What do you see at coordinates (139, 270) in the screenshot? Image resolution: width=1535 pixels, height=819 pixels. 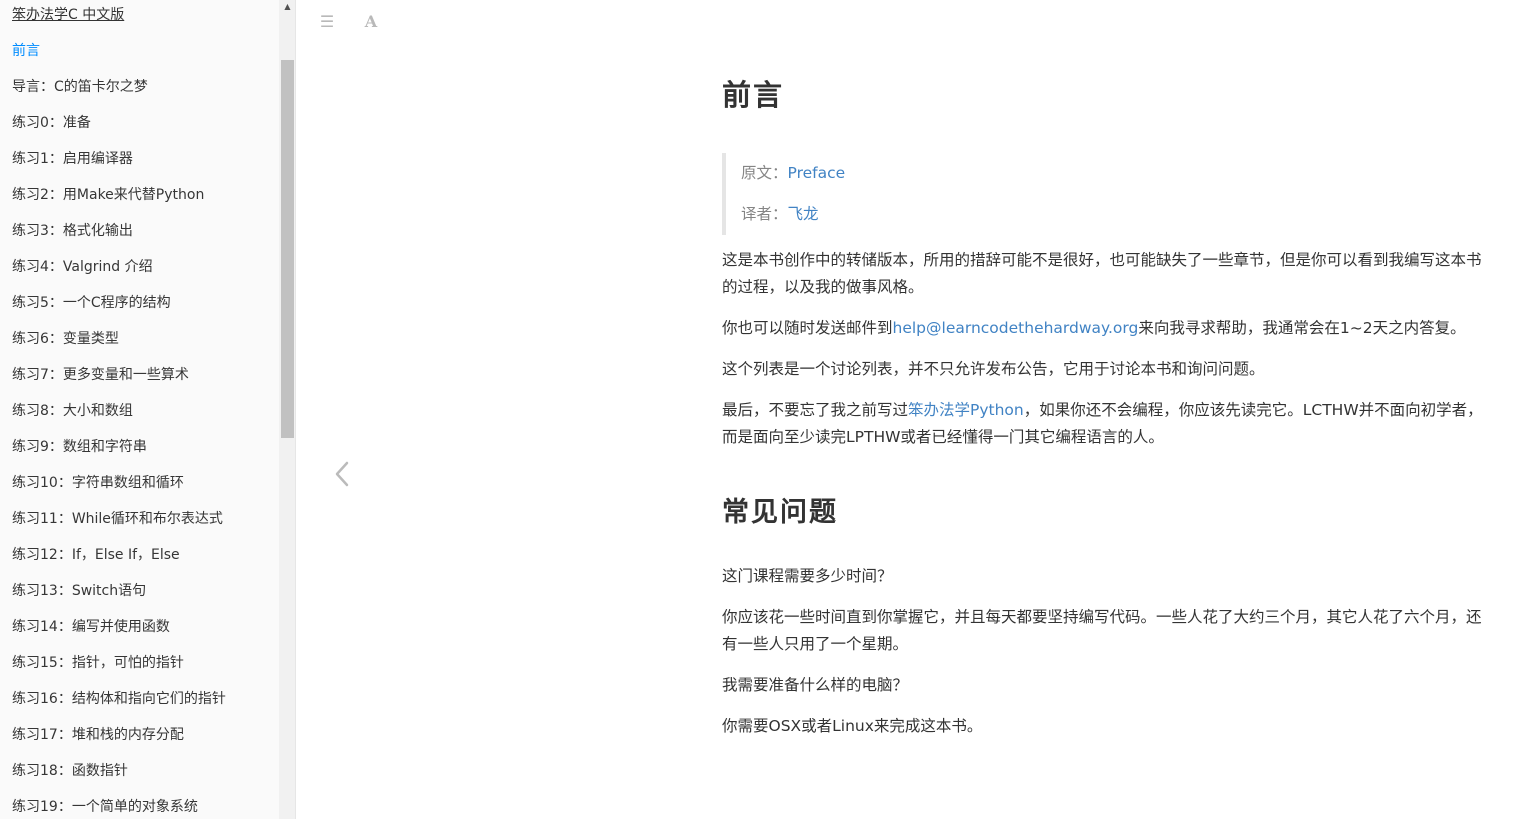 I see `sidebar-item: 练习4：Valgrind 介绍` at bounding box center [139, 270].